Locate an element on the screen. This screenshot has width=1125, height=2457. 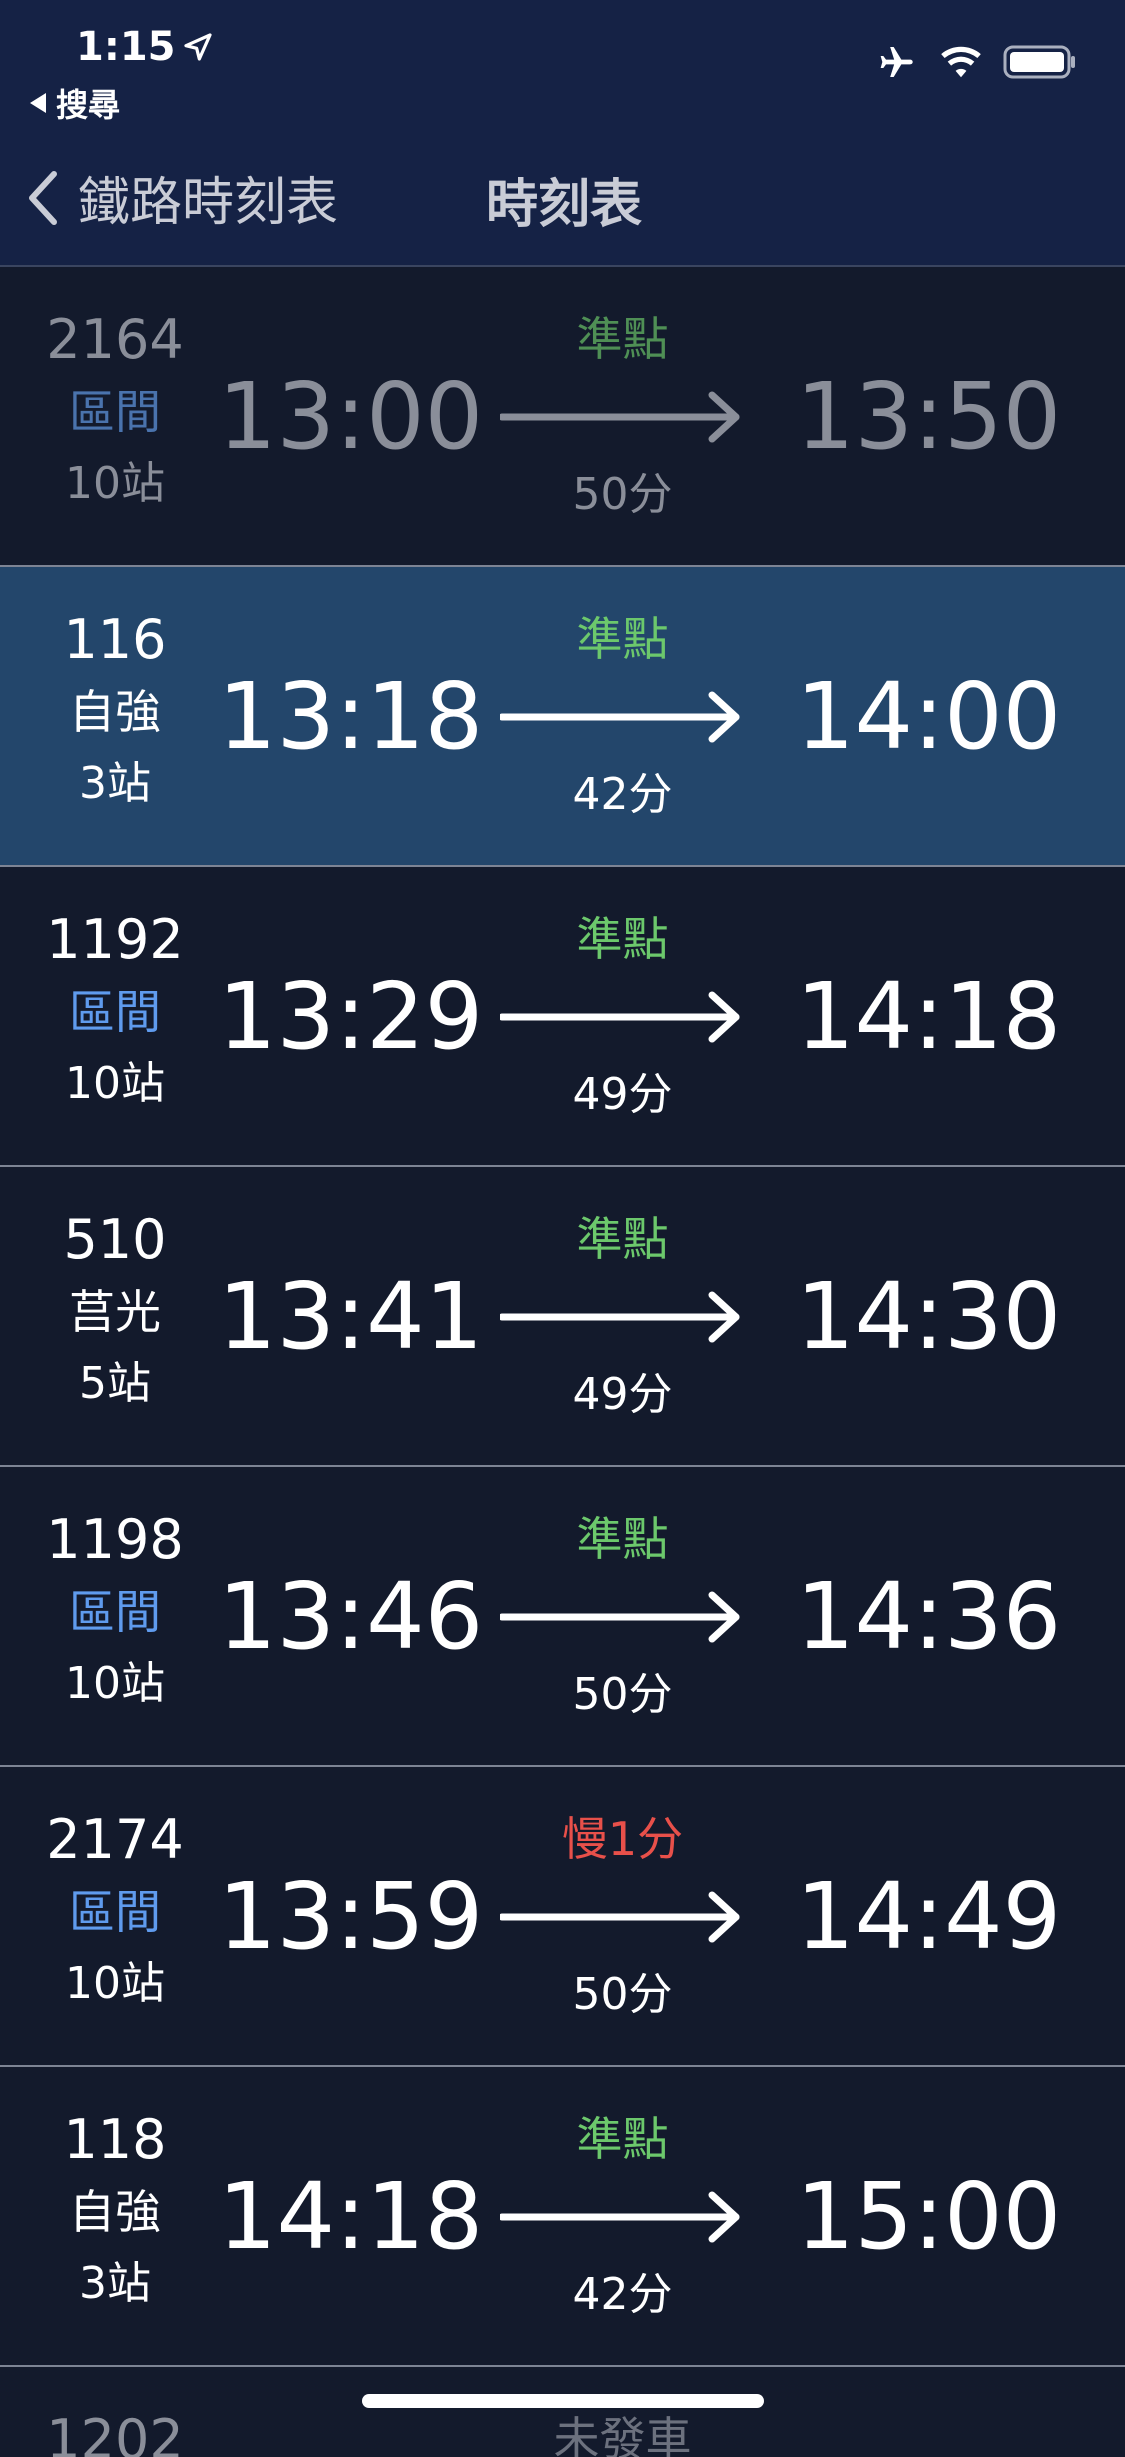
wifi-icon is located at coordinates (961, 62).